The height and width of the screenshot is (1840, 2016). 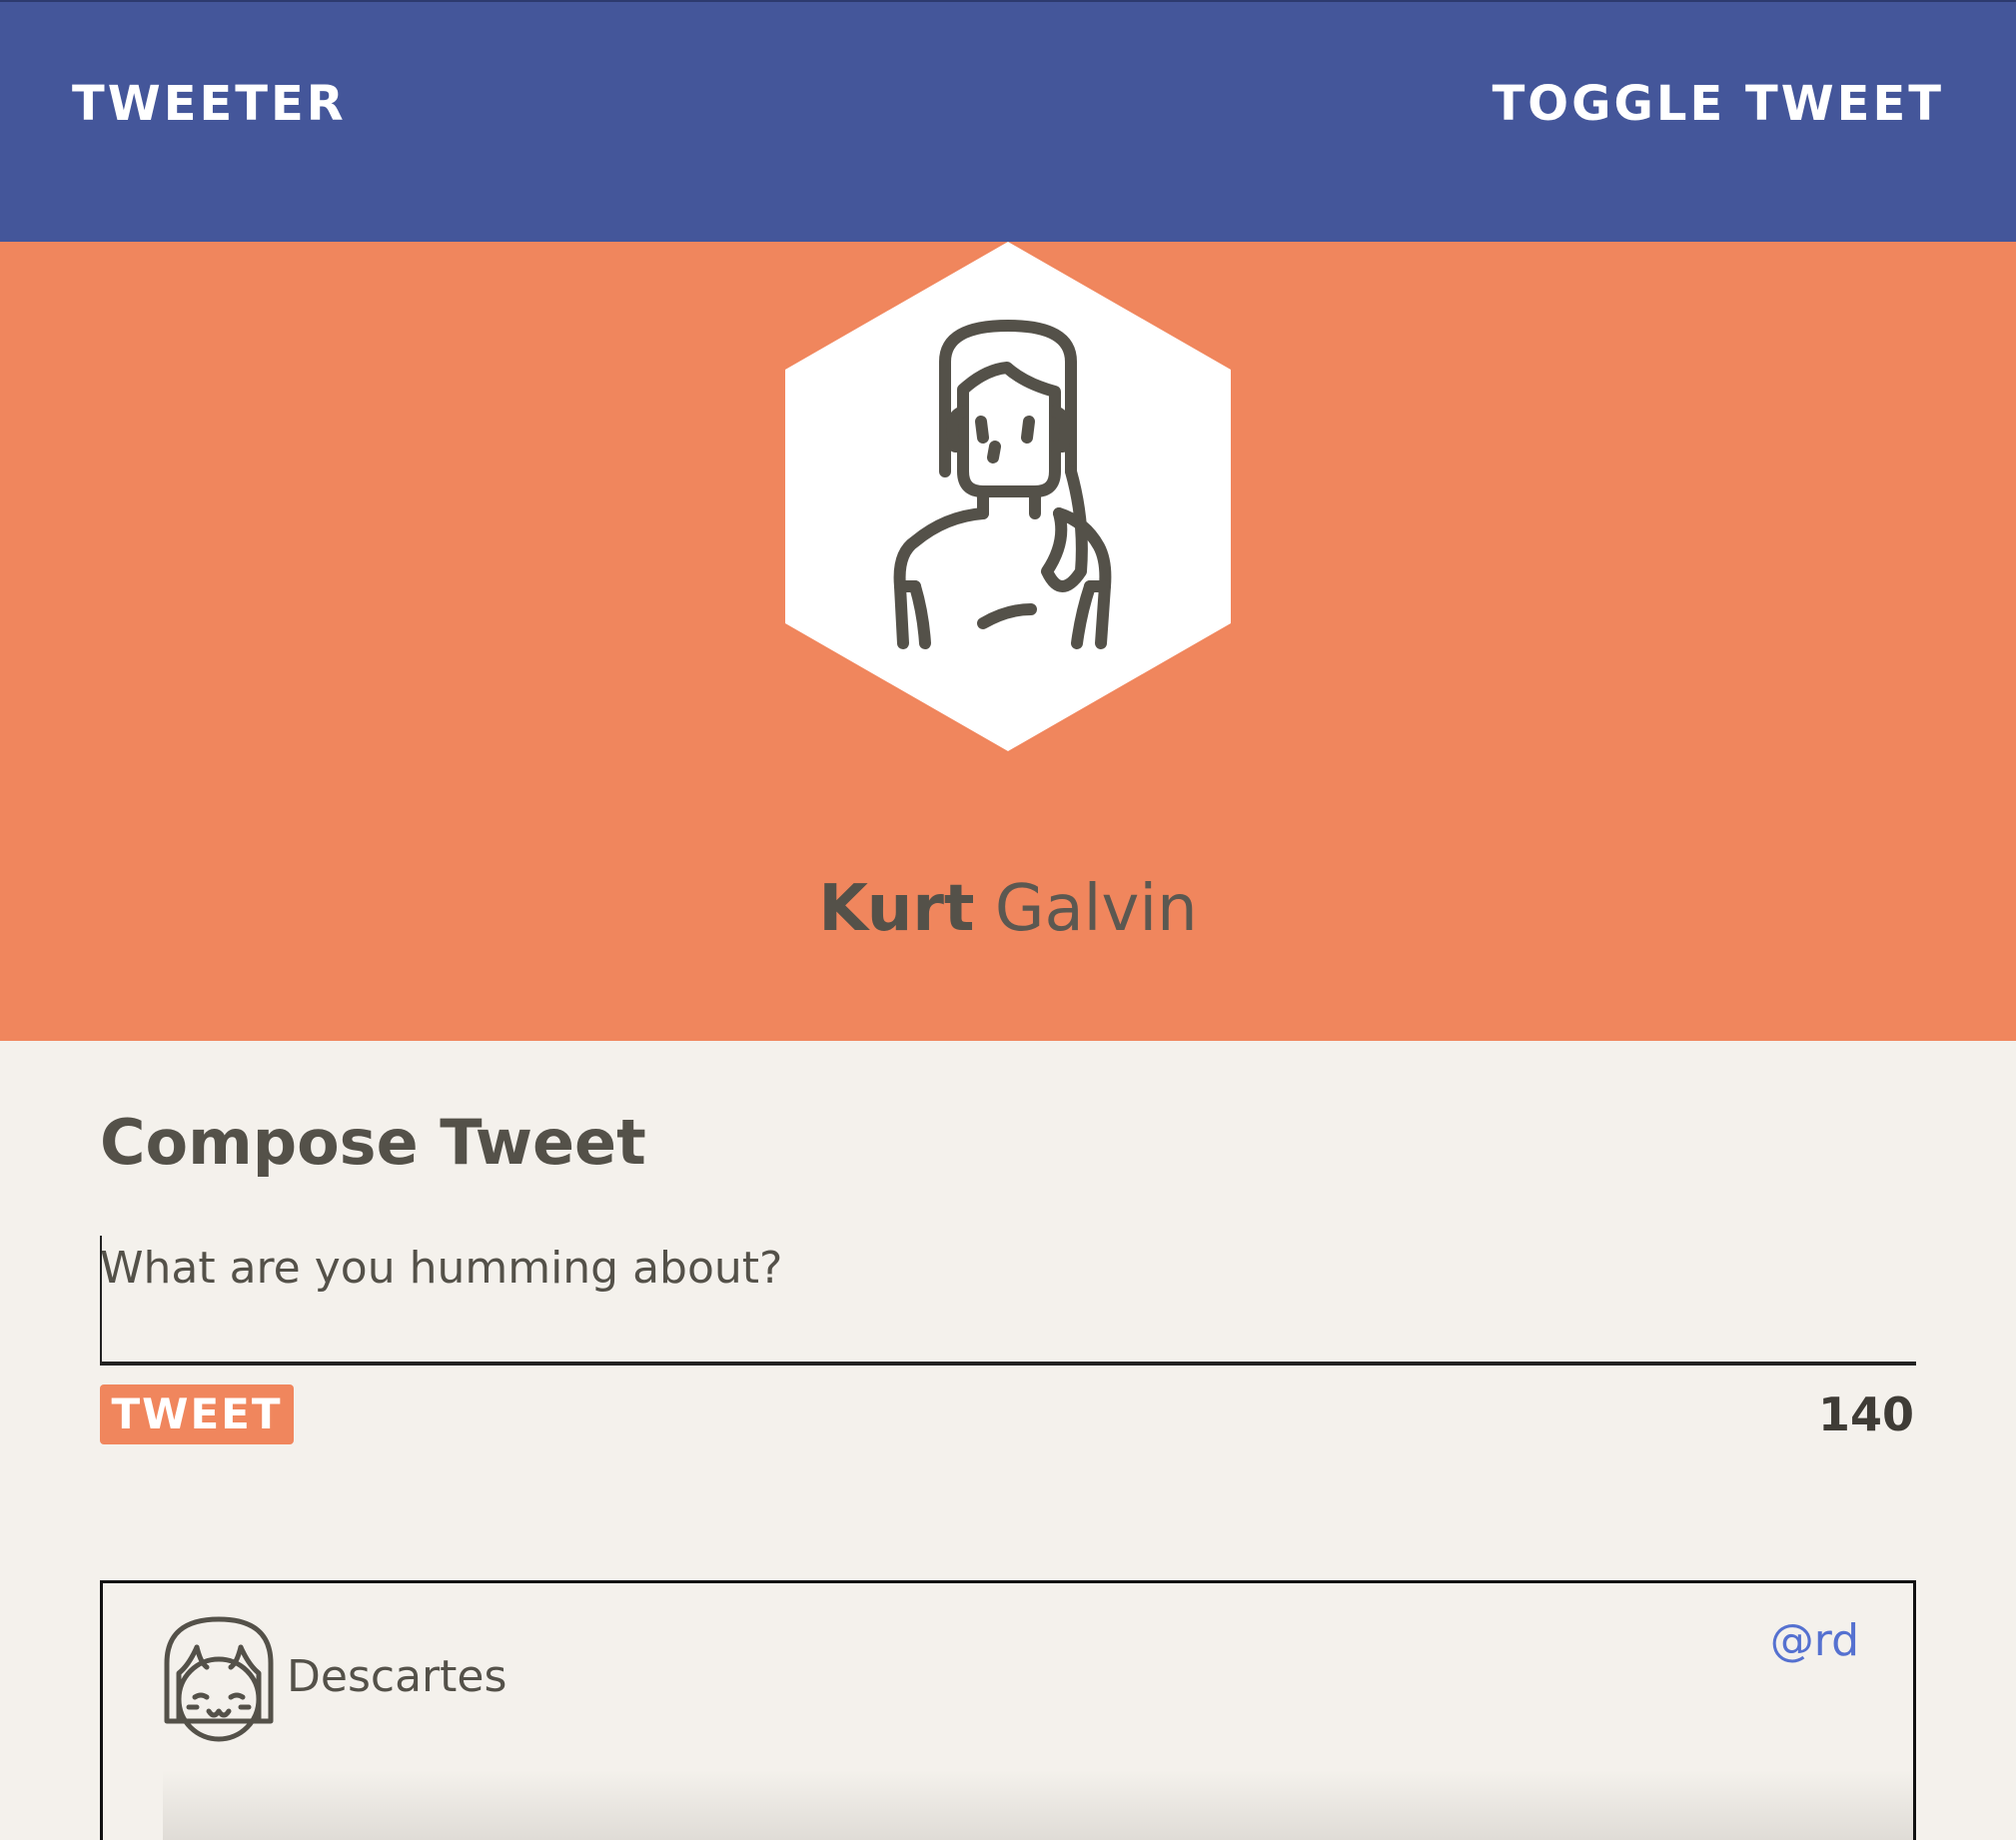 I want to click on tweet-avatar, so click(x=219, y=1678).